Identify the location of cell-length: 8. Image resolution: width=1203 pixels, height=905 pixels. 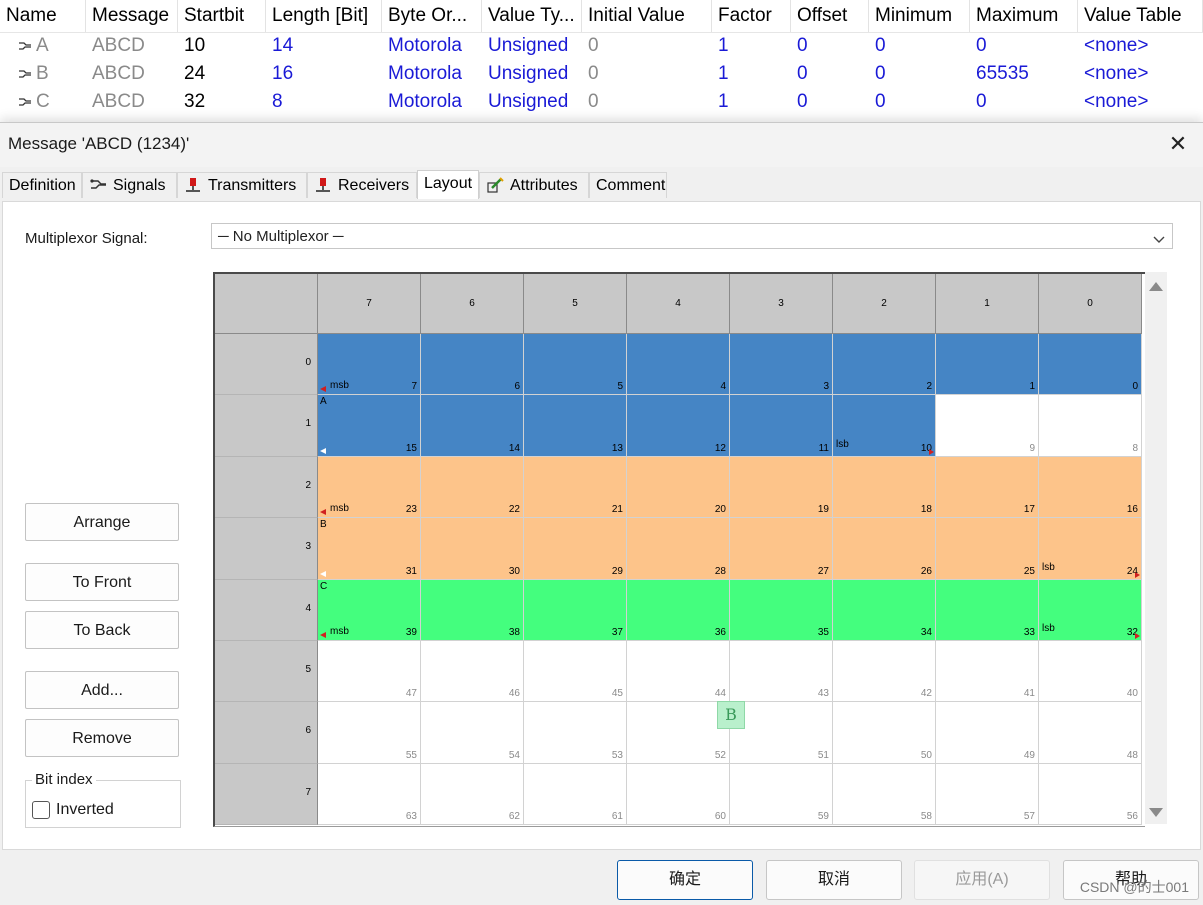
(324, 102).